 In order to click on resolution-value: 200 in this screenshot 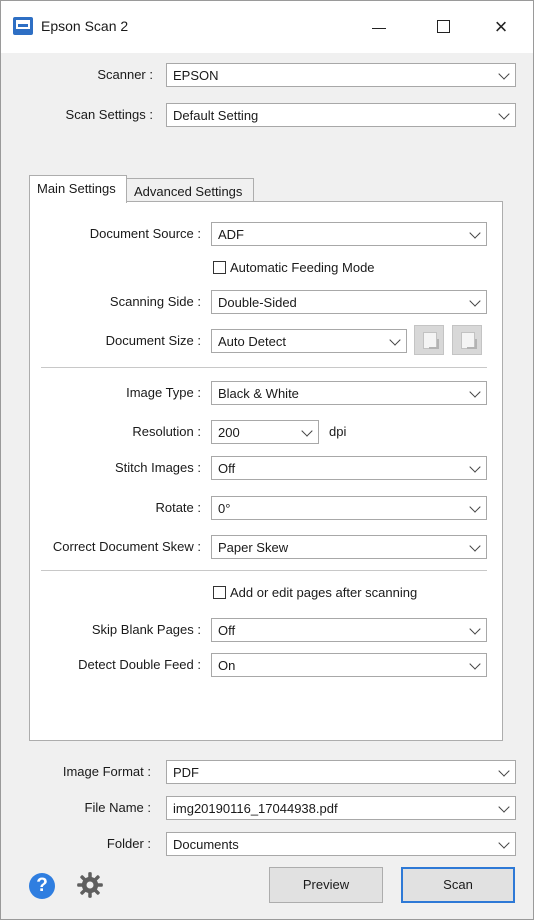, I will do `click(229, 432)`.